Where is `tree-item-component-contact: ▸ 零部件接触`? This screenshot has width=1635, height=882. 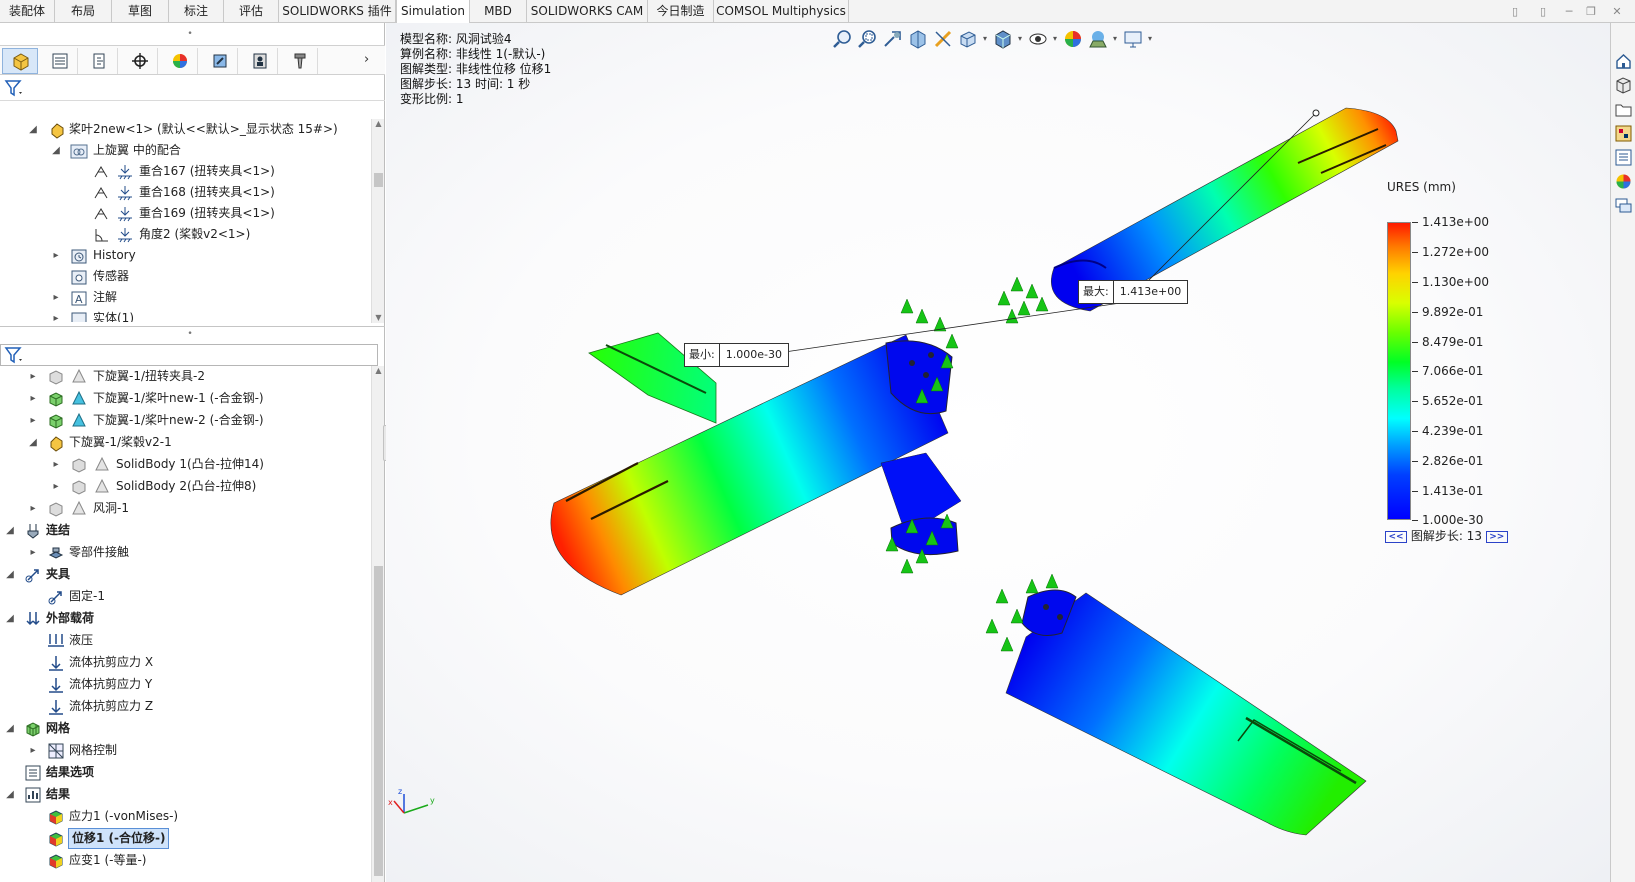 tree-item-component-contact: ▸ 零部件接触 is located at coordinates (185, 552).